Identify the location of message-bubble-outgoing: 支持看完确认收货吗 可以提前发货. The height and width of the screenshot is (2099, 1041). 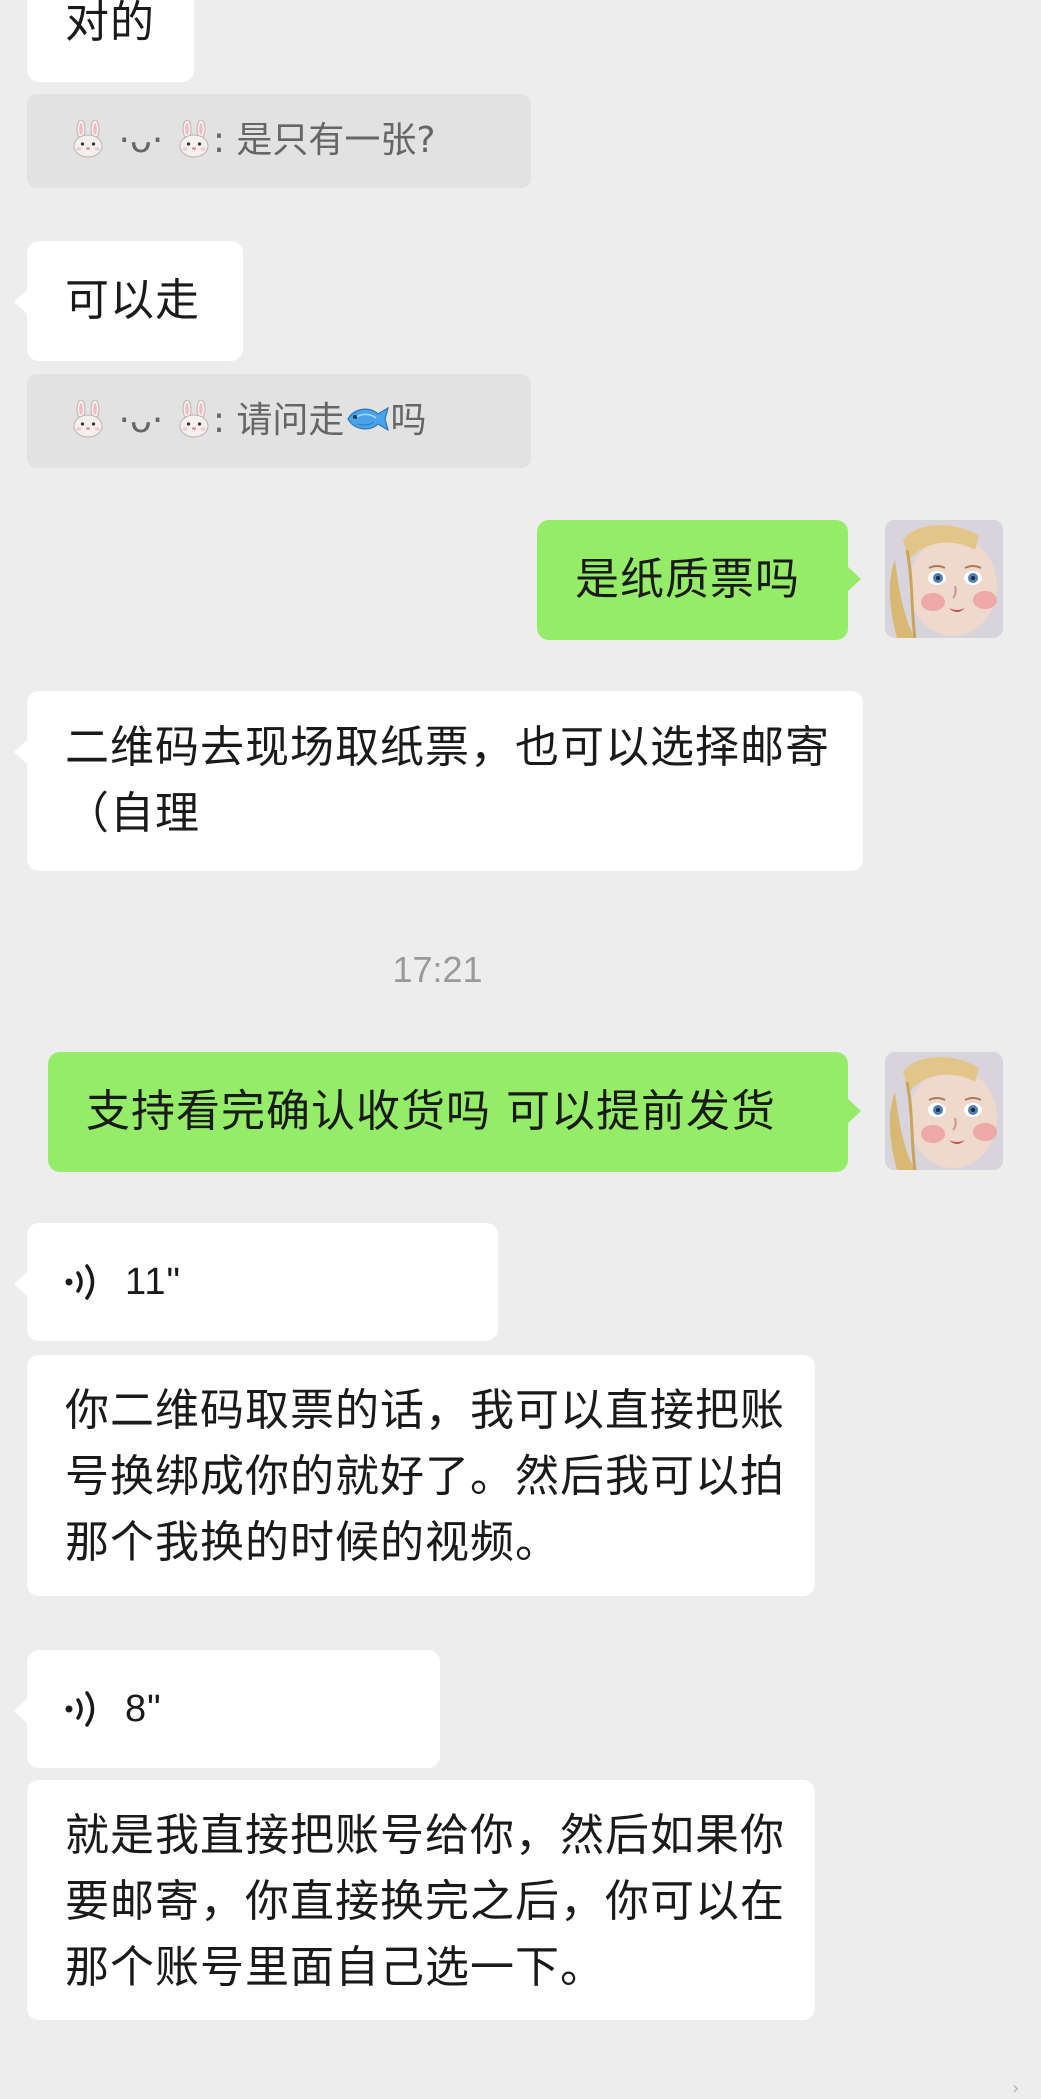
(454, 1112).